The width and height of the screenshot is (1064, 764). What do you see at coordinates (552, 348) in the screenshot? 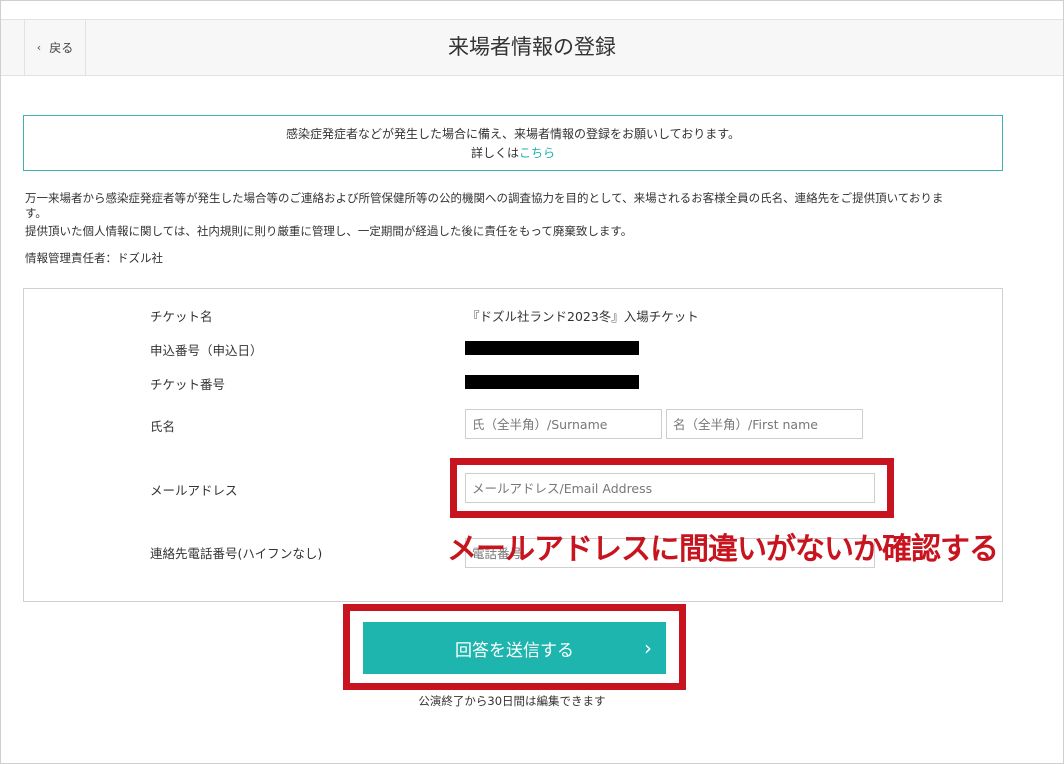
I see `order-number-redacted` at bounding box center [552, 348].